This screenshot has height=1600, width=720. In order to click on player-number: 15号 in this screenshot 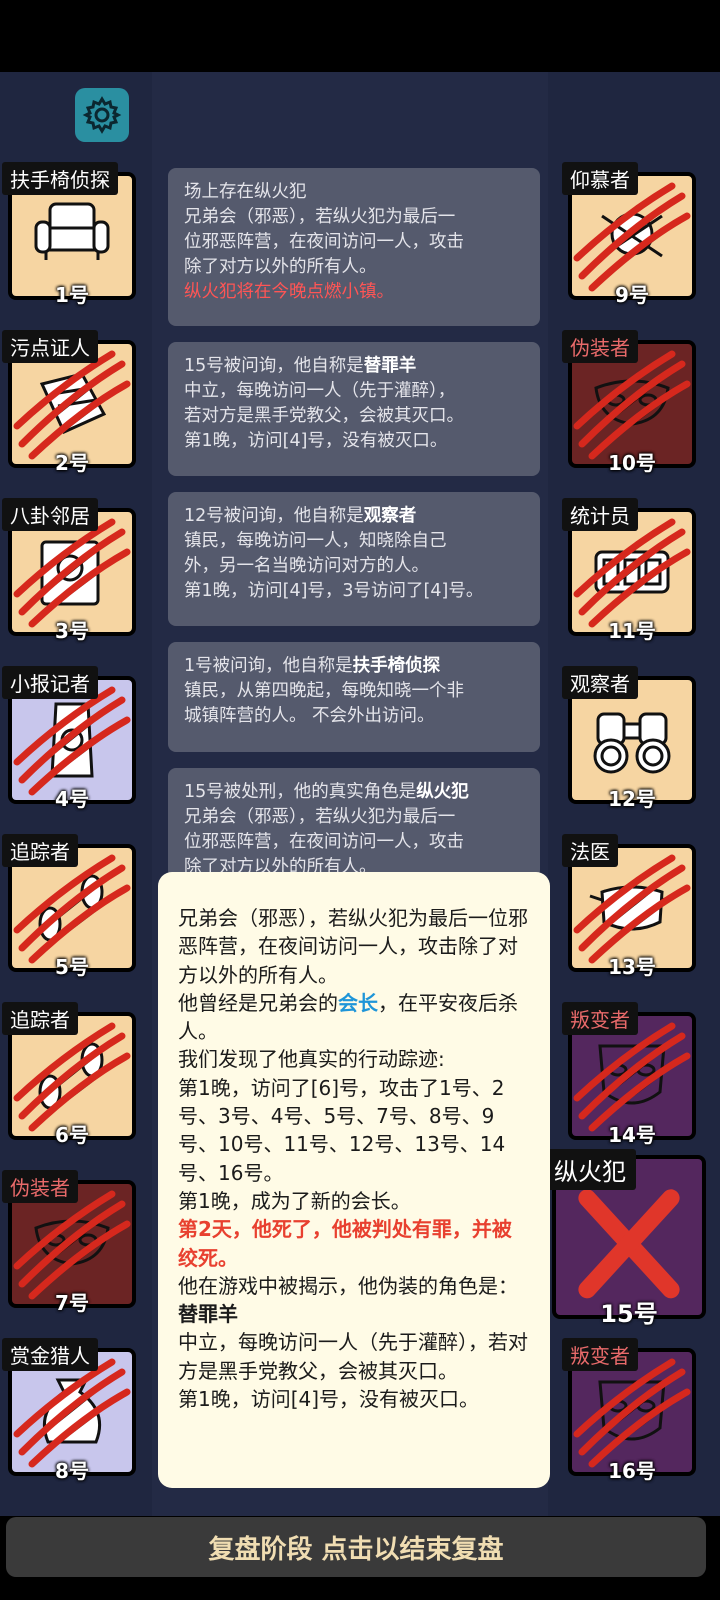, I will do `click(629, 1314)`.